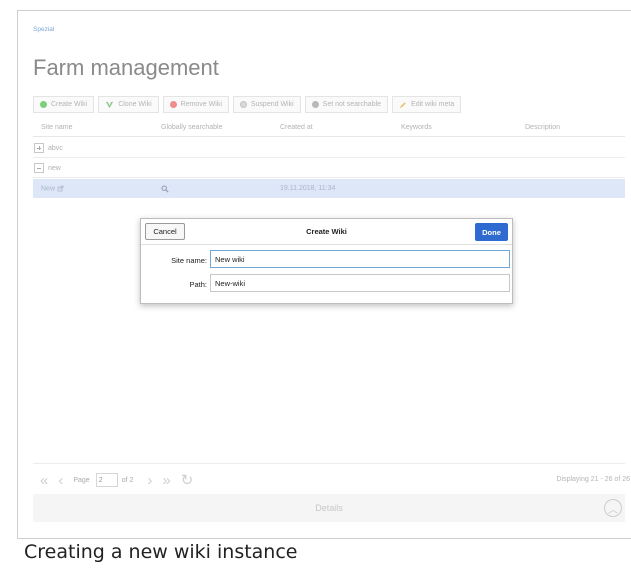  What do you see at coordinates (329, 463) in the screenshot?
I see `grid-divider` at bounding box center [329, 463].